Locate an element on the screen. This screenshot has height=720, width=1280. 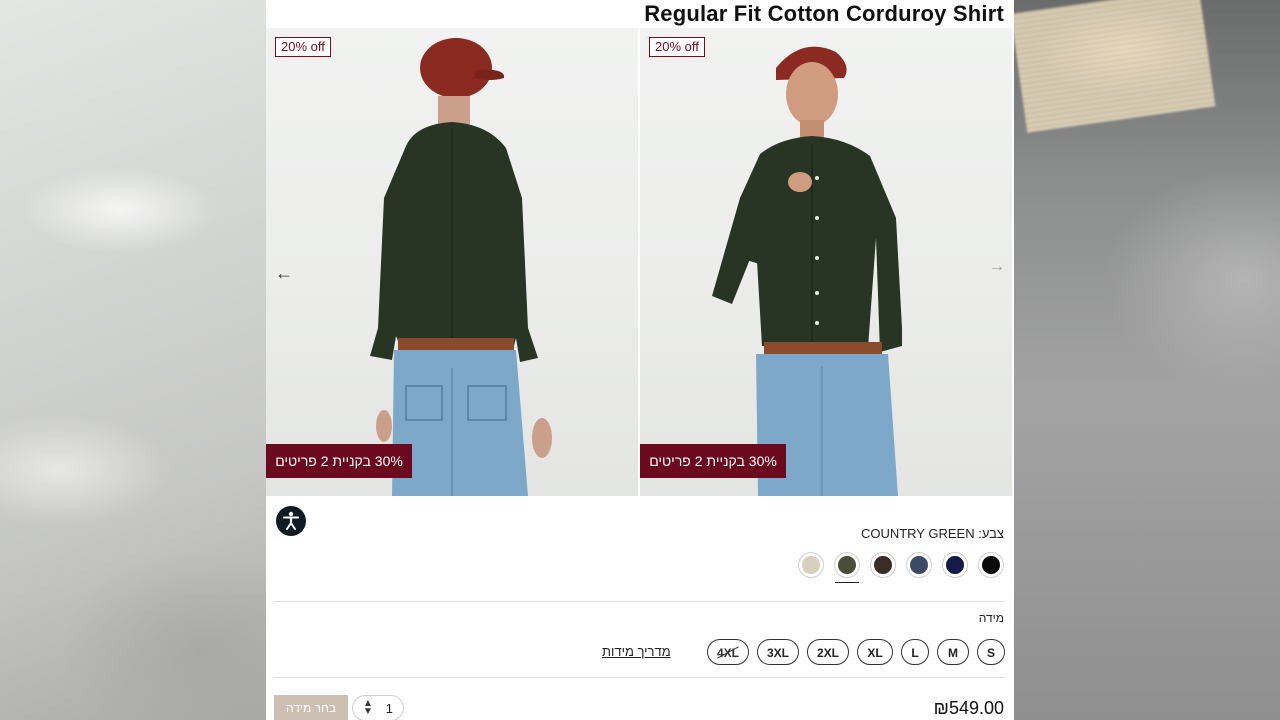
color-label: צבע: is located at coordinates (991, 533).